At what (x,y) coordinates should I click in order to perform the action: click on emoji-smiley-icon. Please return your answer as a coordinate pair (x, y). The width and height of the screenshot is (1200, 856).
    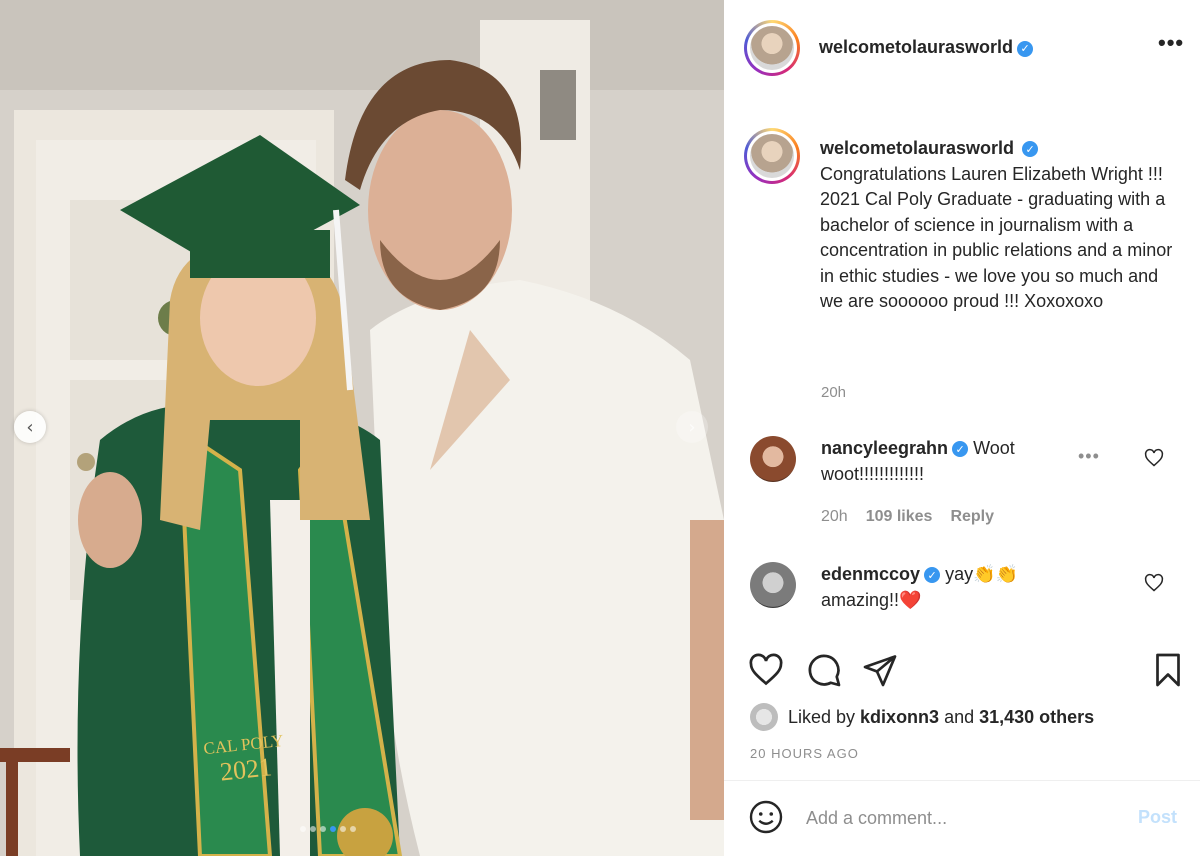
    Looking at the image, I should click on (766, 817).